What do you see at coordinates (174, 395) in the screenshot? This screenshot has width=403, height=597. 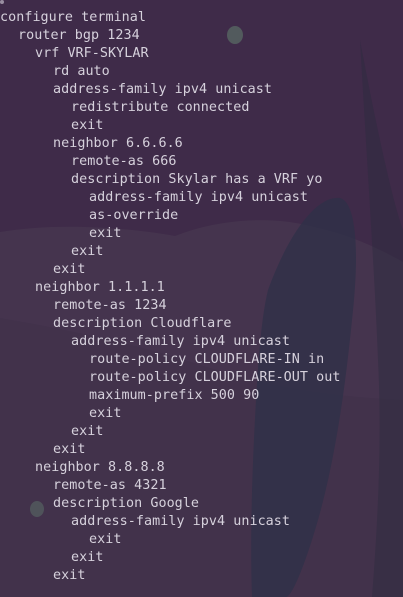 I see `config-line: maximum-prefix 500 90` at bounding box center [174, 395].